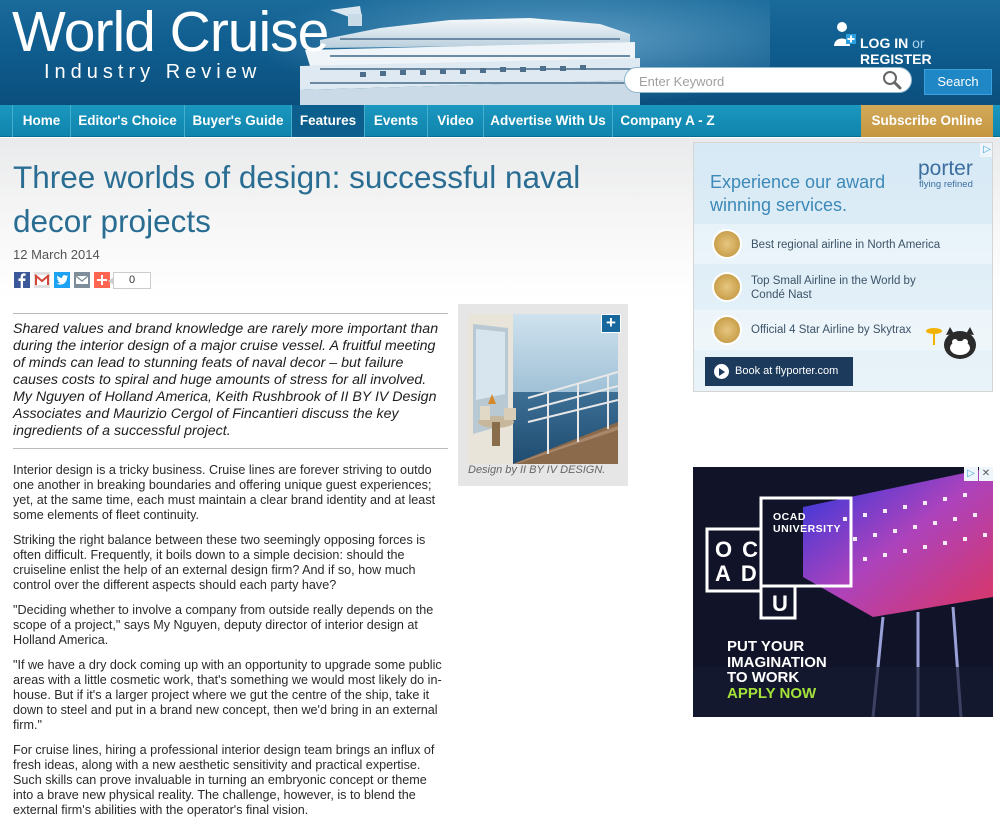 This screenshot has height=836, width=1000. Describe the element at coordinates (41, 121) in the screenshot. I see `nav-item-home: Home` at that location.